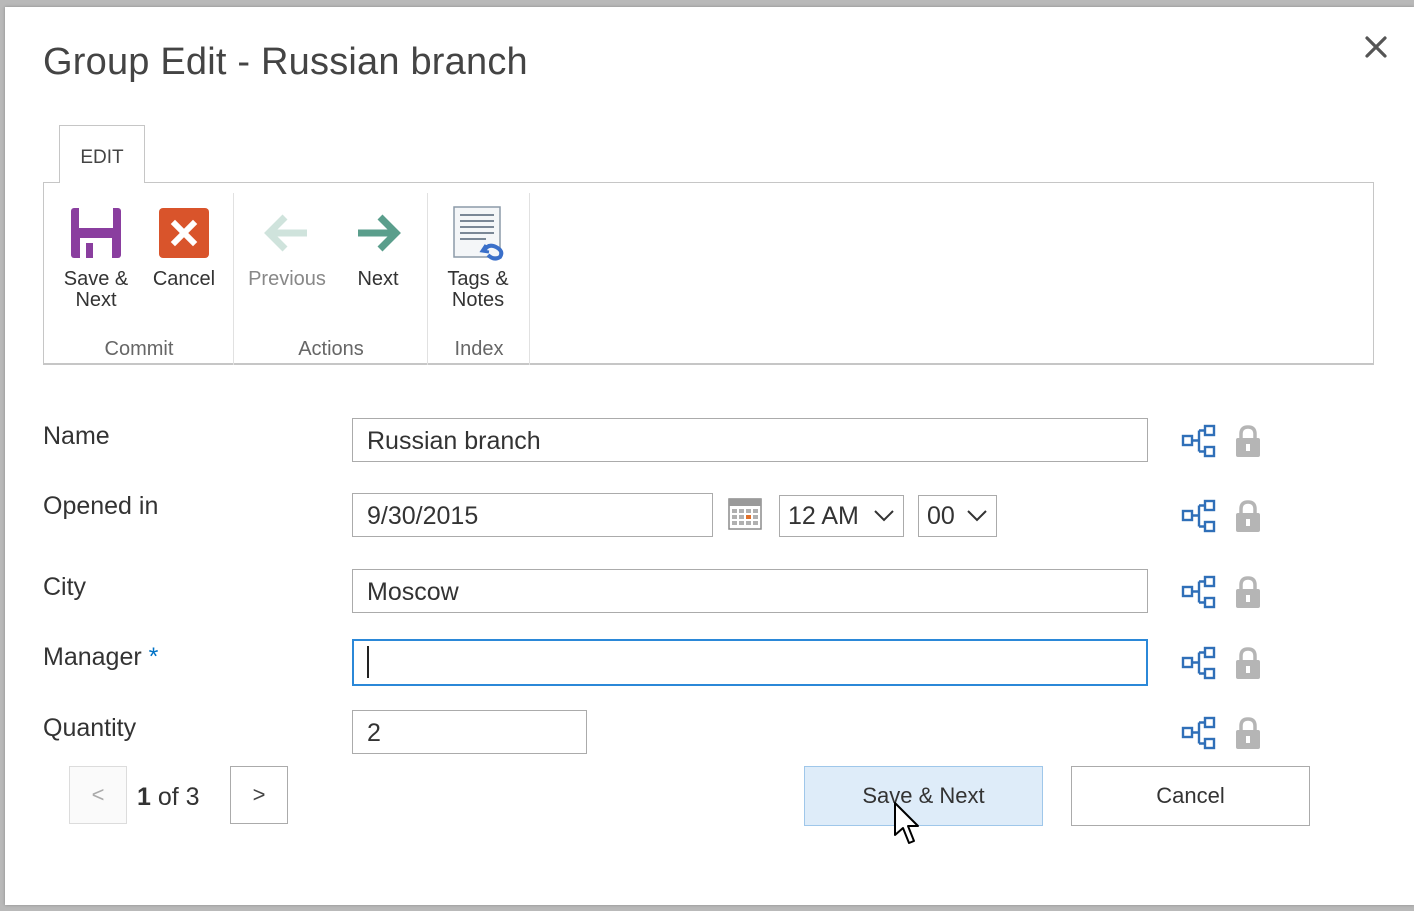 Image resolution: width=1414 pixels, height=911 pixels. Describe the element at coordinates (1248, 516) in the screenshot. I see `opened-in-lock-icon` at that location.